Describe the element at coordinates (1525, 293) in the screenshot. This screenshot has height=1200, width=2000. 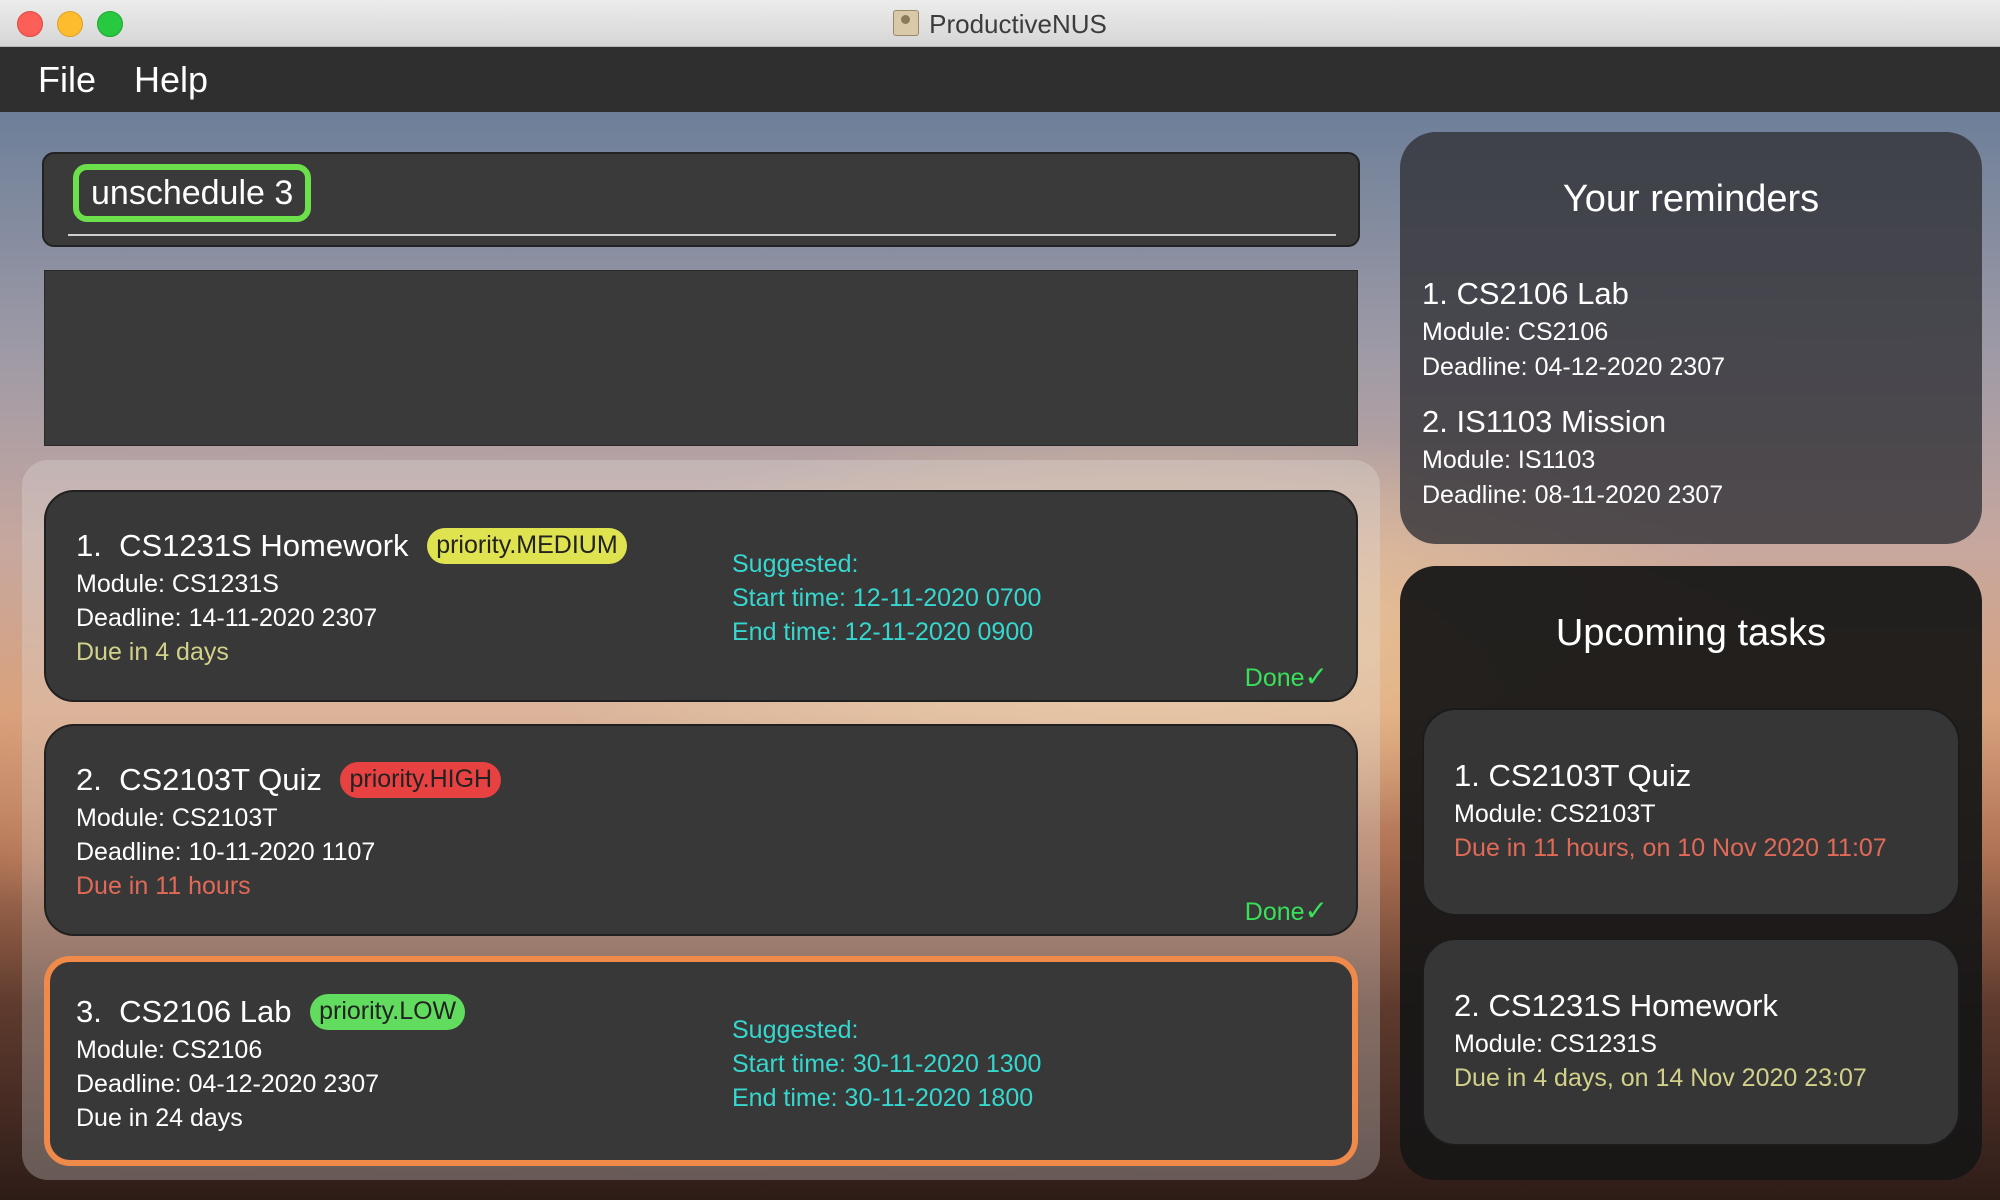
I see `reminder-heading: 1. CS2106 Lab` at that location.